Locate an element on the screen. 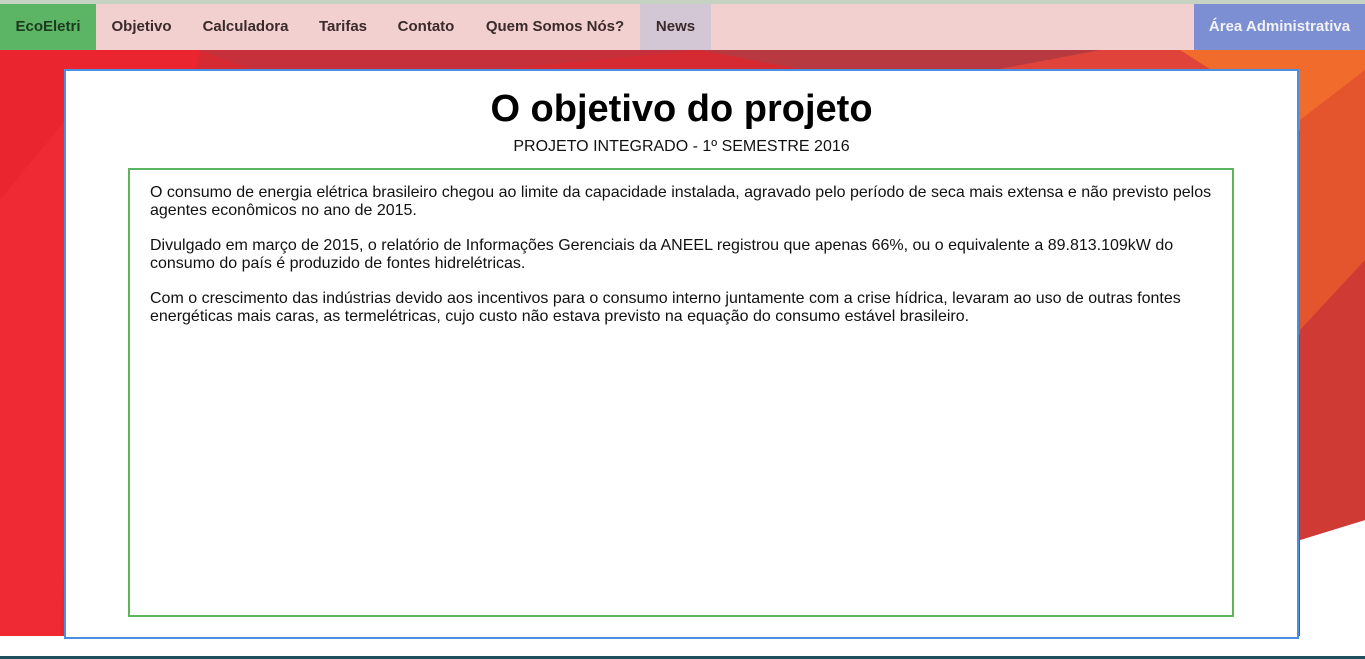 Image resolution: width=1365 pixels, height=659 pixels. nav-item-news: News is located at coordinates (675, 27).